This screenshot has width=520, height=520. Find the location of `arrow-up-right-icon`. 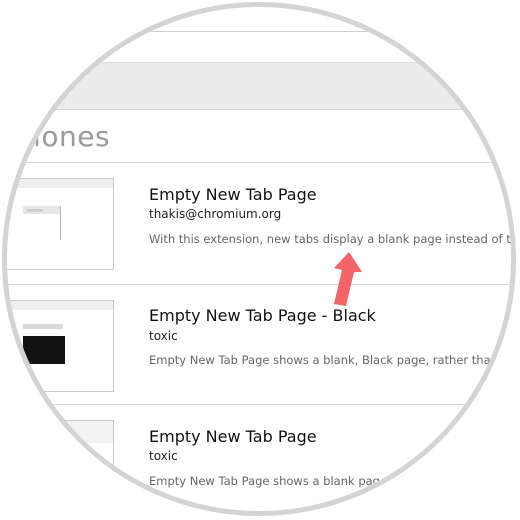

arrow-up-right-icon is located at coordinates (348, 279).